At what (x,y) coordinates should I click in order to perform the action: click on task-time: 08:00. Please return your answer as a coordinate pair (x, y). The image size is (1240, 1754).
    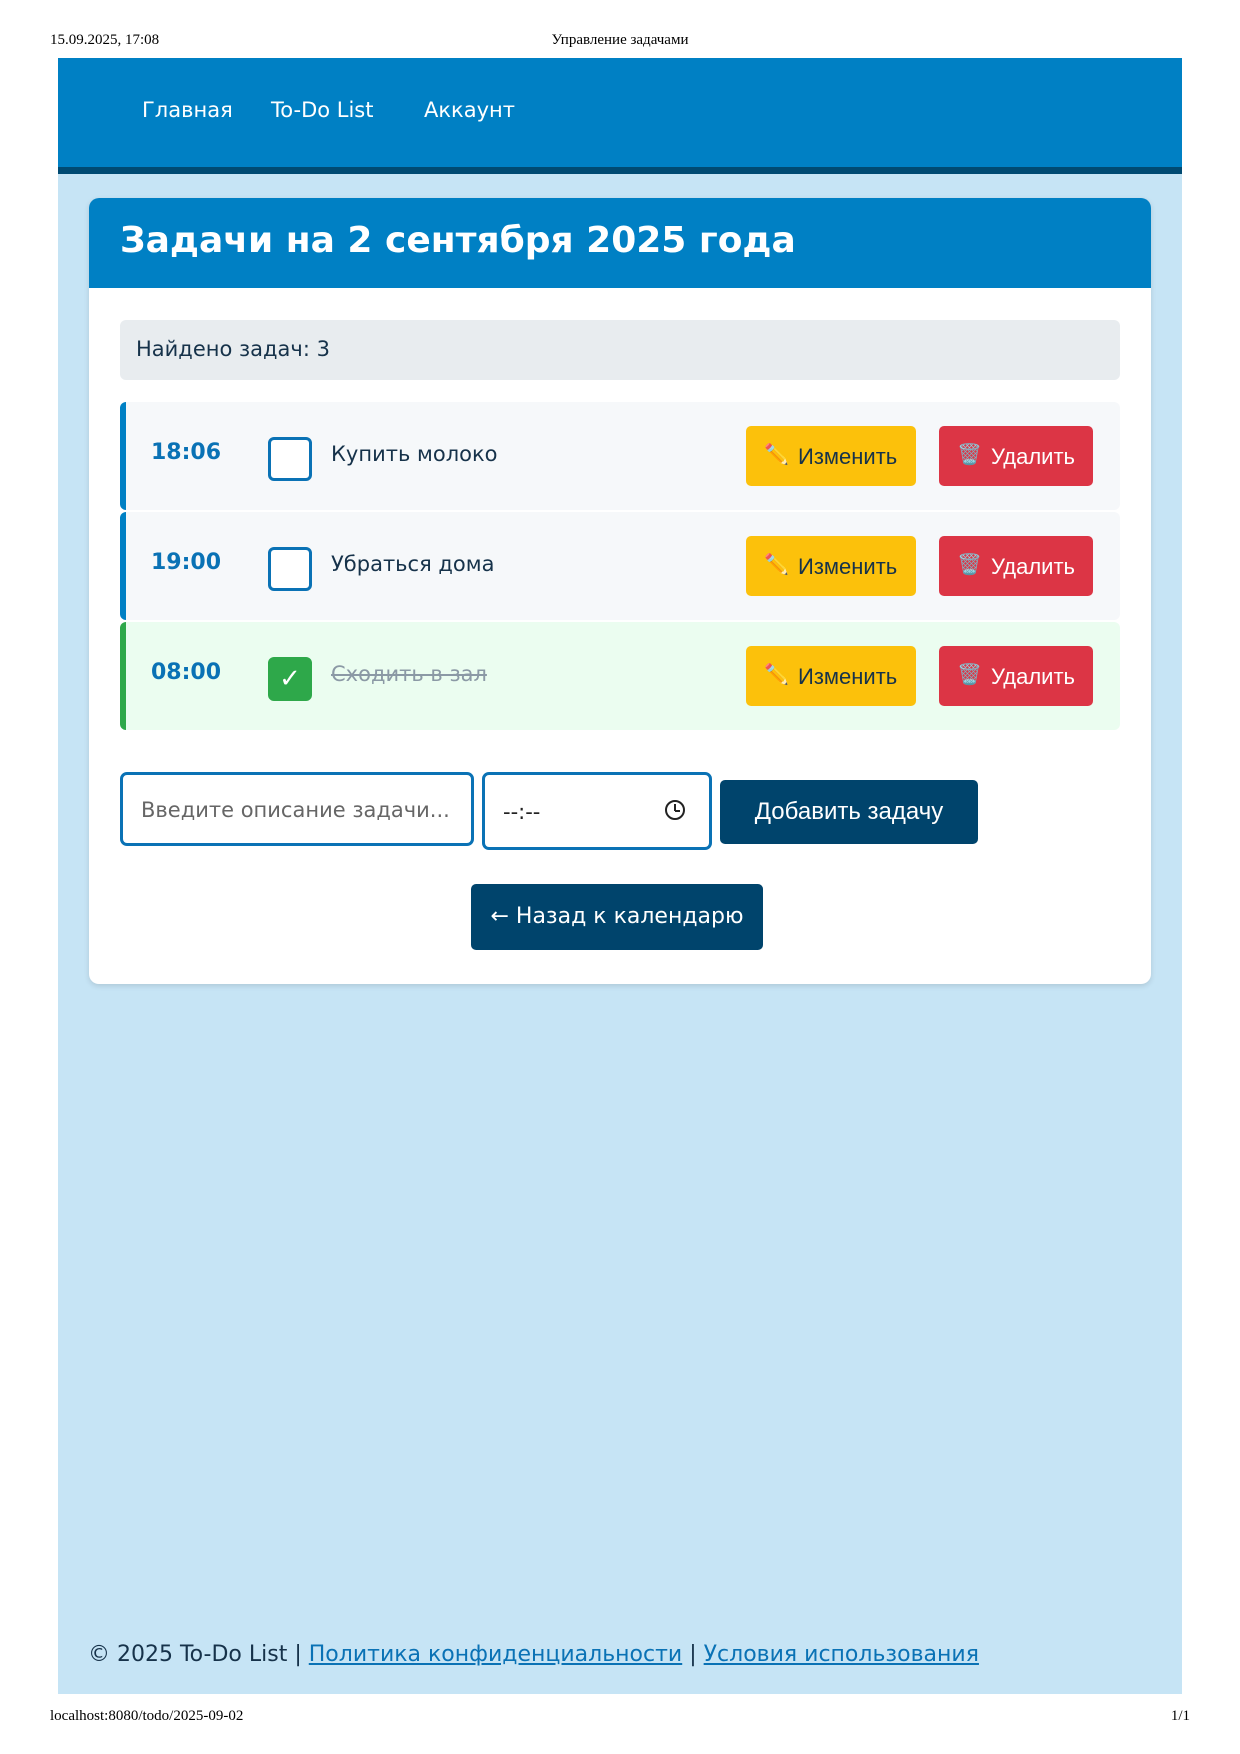
    Looking at the image, I should click on (186, 672).